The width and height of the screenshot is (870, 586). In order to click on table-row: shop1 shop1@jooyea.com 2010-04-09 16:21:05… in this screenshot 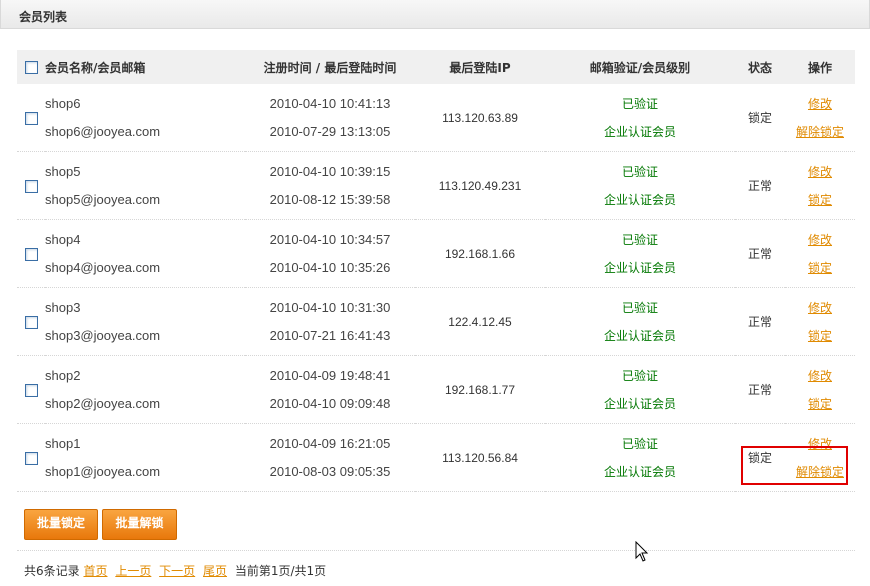, I will do `click(436, 457)`.